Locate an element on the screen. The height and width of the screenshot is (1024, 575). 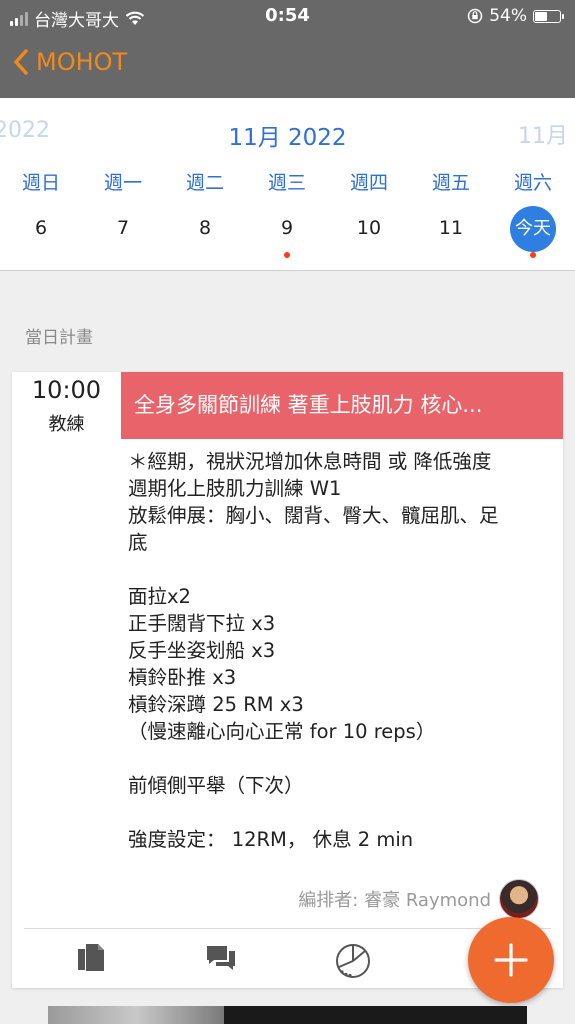
plan-role: 教練 is located at coordinates (66, 424).